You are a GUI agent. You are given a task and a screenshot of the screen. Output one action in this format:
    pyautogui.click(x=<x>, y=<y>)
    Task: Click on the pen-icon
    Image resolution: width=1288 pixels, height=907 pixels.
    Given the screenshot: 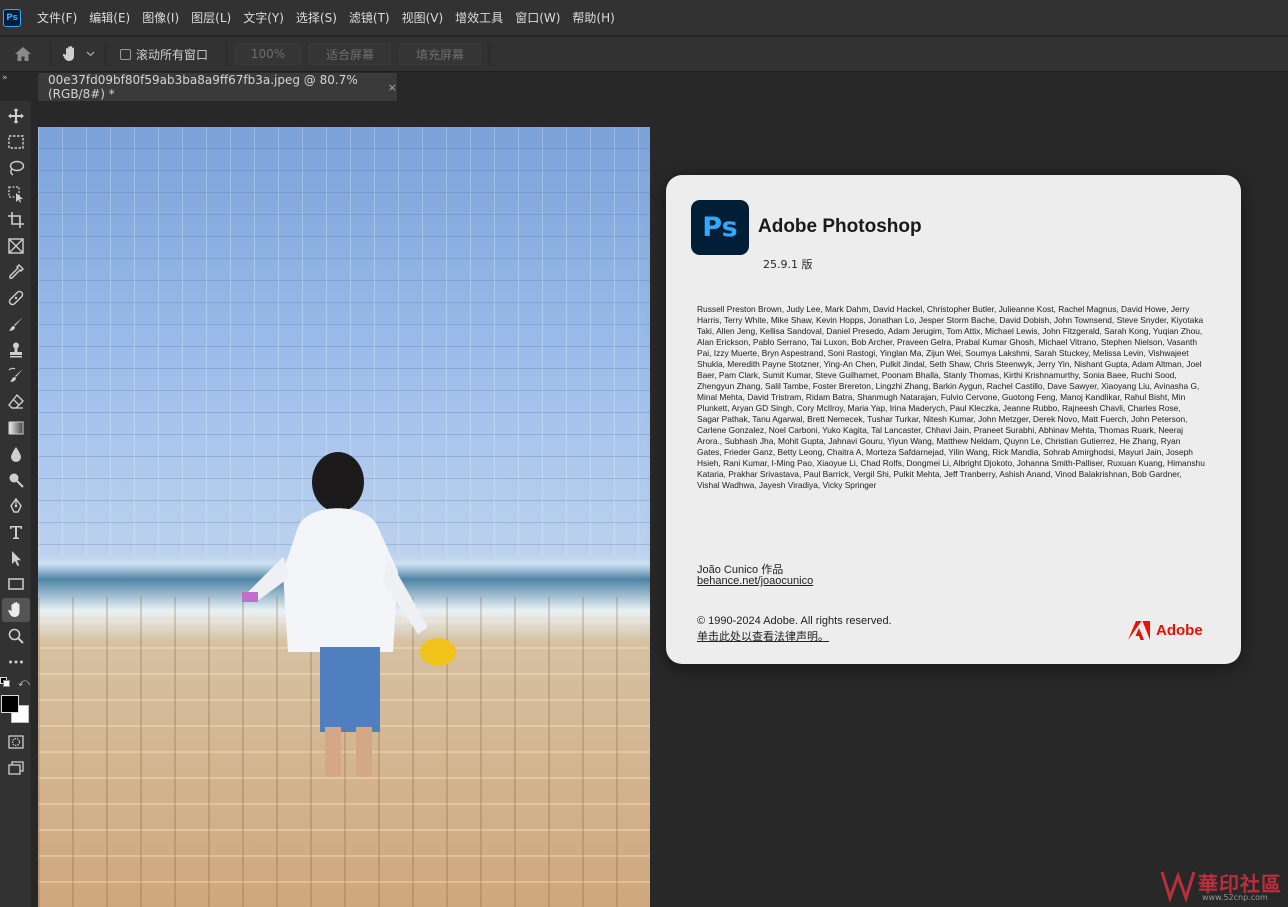 What is the action you would take?
    pyautogui.click(x=16, y=505)
    